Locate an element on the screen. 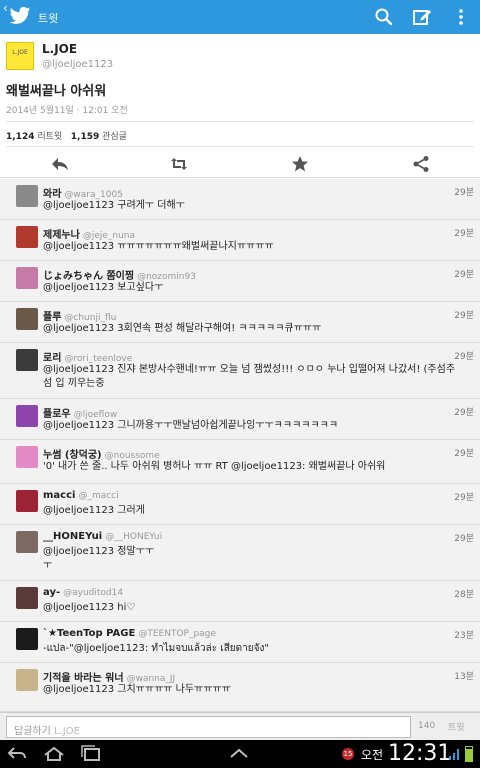  author-handle: @ljoeljoe1123 is located at coordinates (78, 64).